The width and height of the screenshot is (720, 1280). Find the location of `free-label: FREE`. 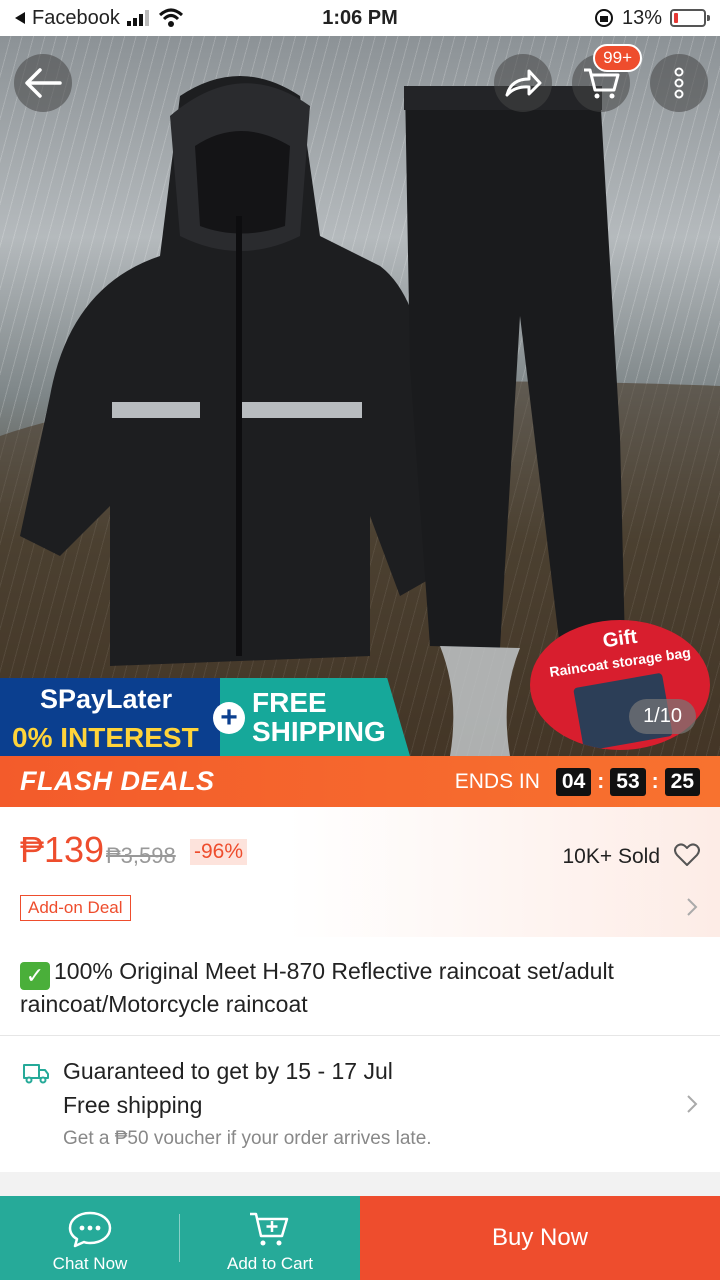

free-label: FREE is located at coordinates (289, 702).